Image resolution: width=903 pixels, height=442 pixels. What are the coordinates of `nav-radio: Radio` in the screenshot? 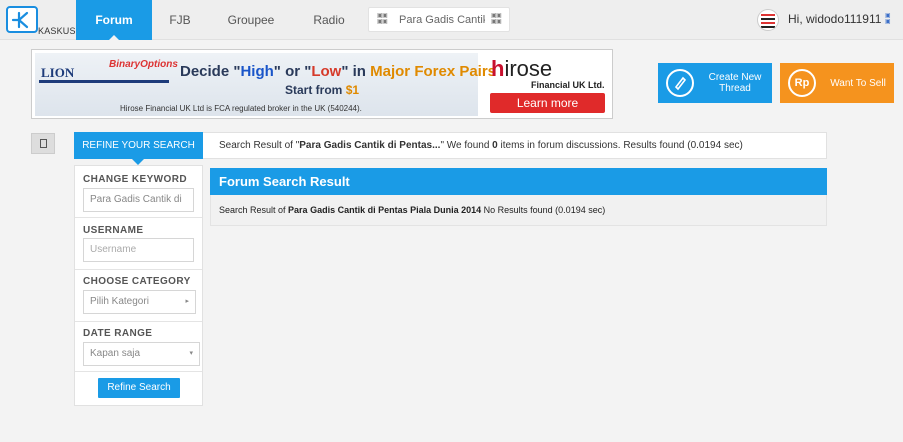 It's located at (329, 20).